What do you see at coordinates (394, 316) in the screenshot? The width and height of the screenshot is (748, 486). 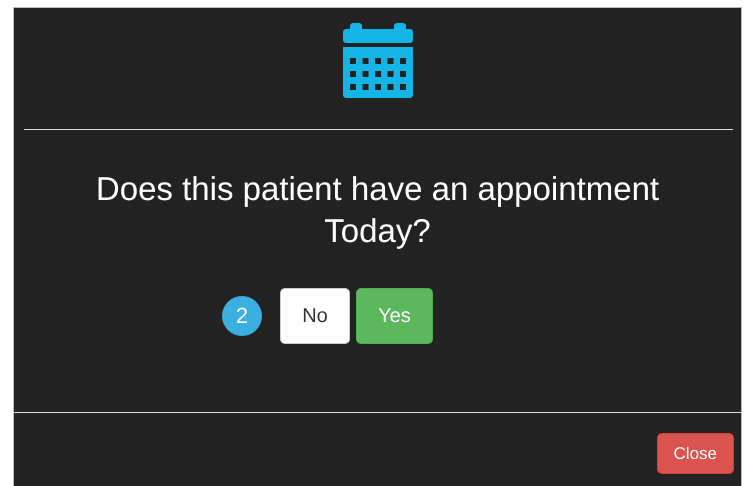 I see `answer-button: Yes` at bounding box center [394, 316].